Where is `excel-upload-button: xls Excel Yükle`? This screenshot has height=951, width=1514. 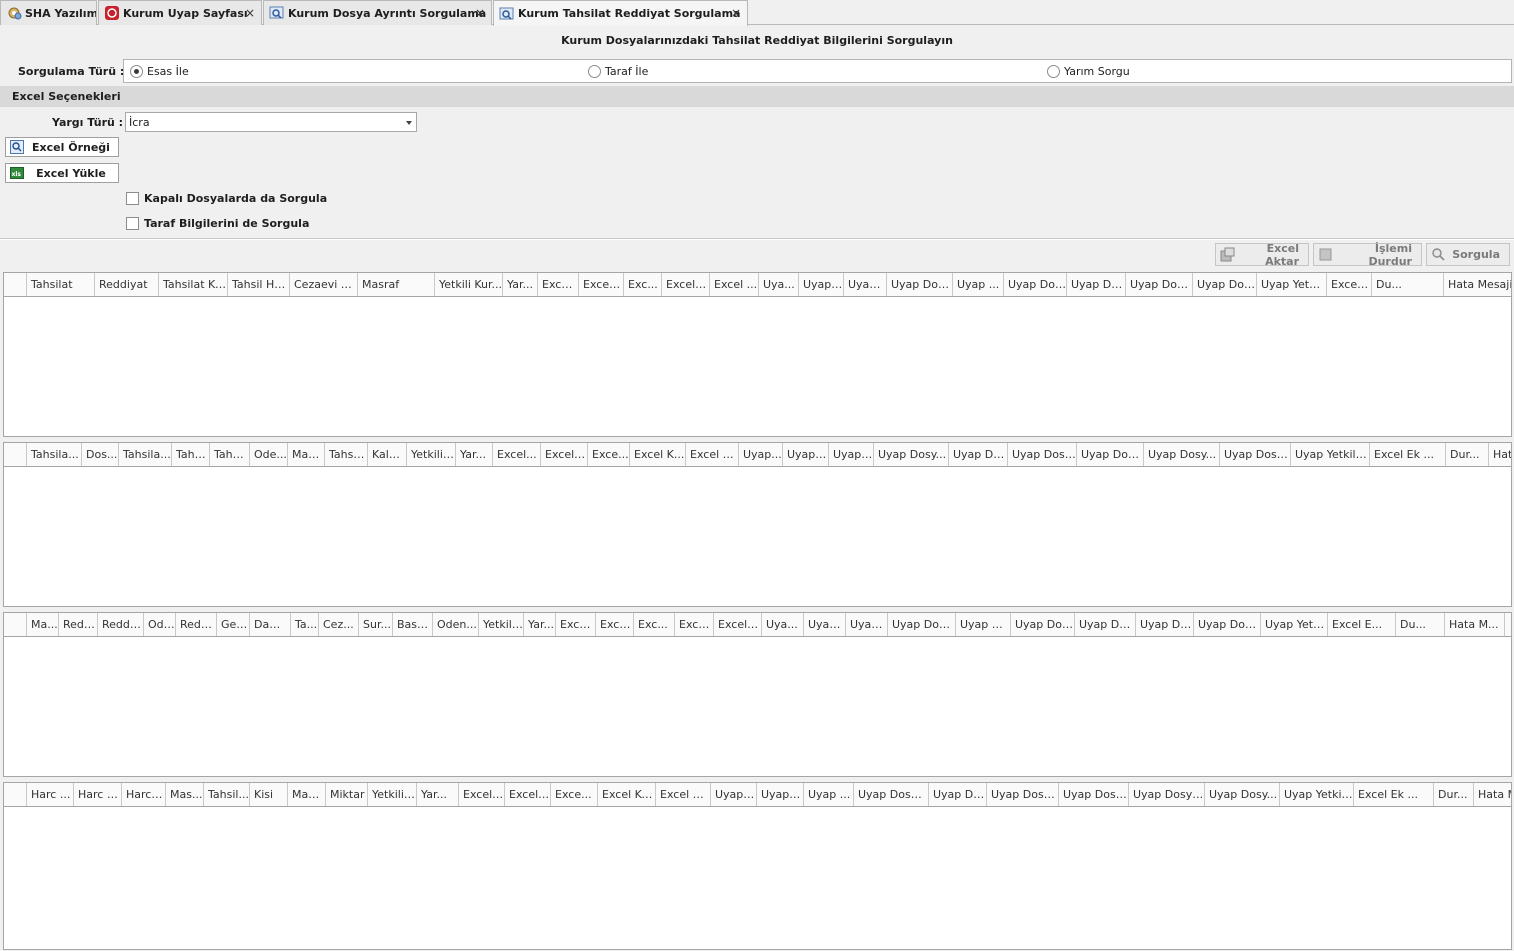 excel-upload-button: xls Excel Yükle is located at coordinates (62, 173).